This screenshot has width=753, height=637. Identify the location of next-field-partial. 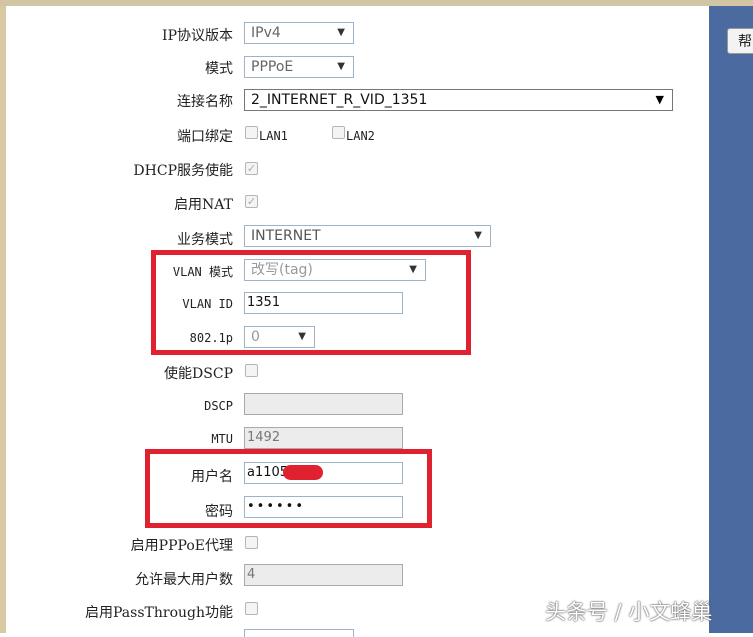
(299, 633).